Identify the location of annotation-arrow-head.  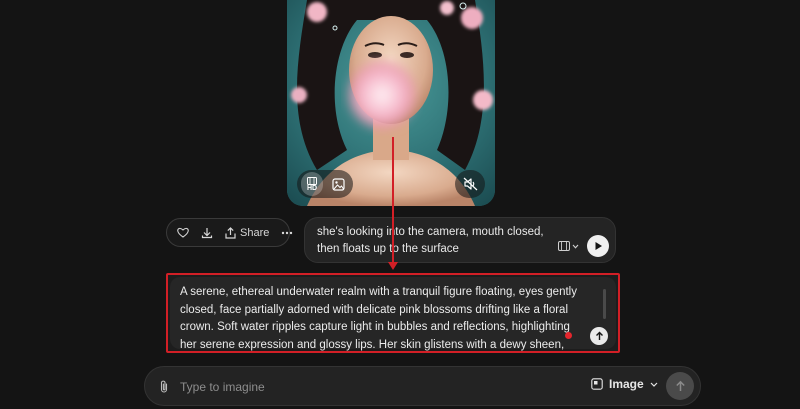
(393, 266).